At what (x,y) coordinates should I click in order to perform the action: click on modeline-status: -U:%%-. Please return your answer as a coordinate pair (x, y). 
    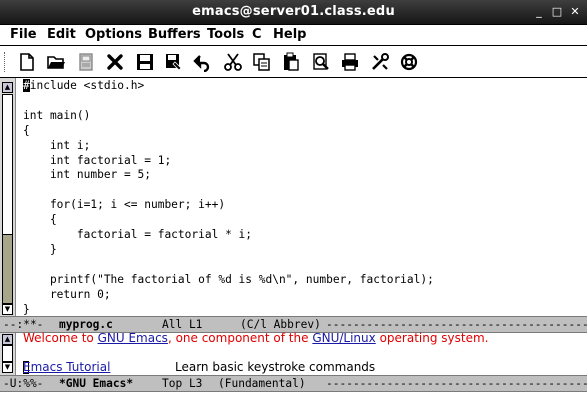
    Looking at the image, I should click on (30, 383).